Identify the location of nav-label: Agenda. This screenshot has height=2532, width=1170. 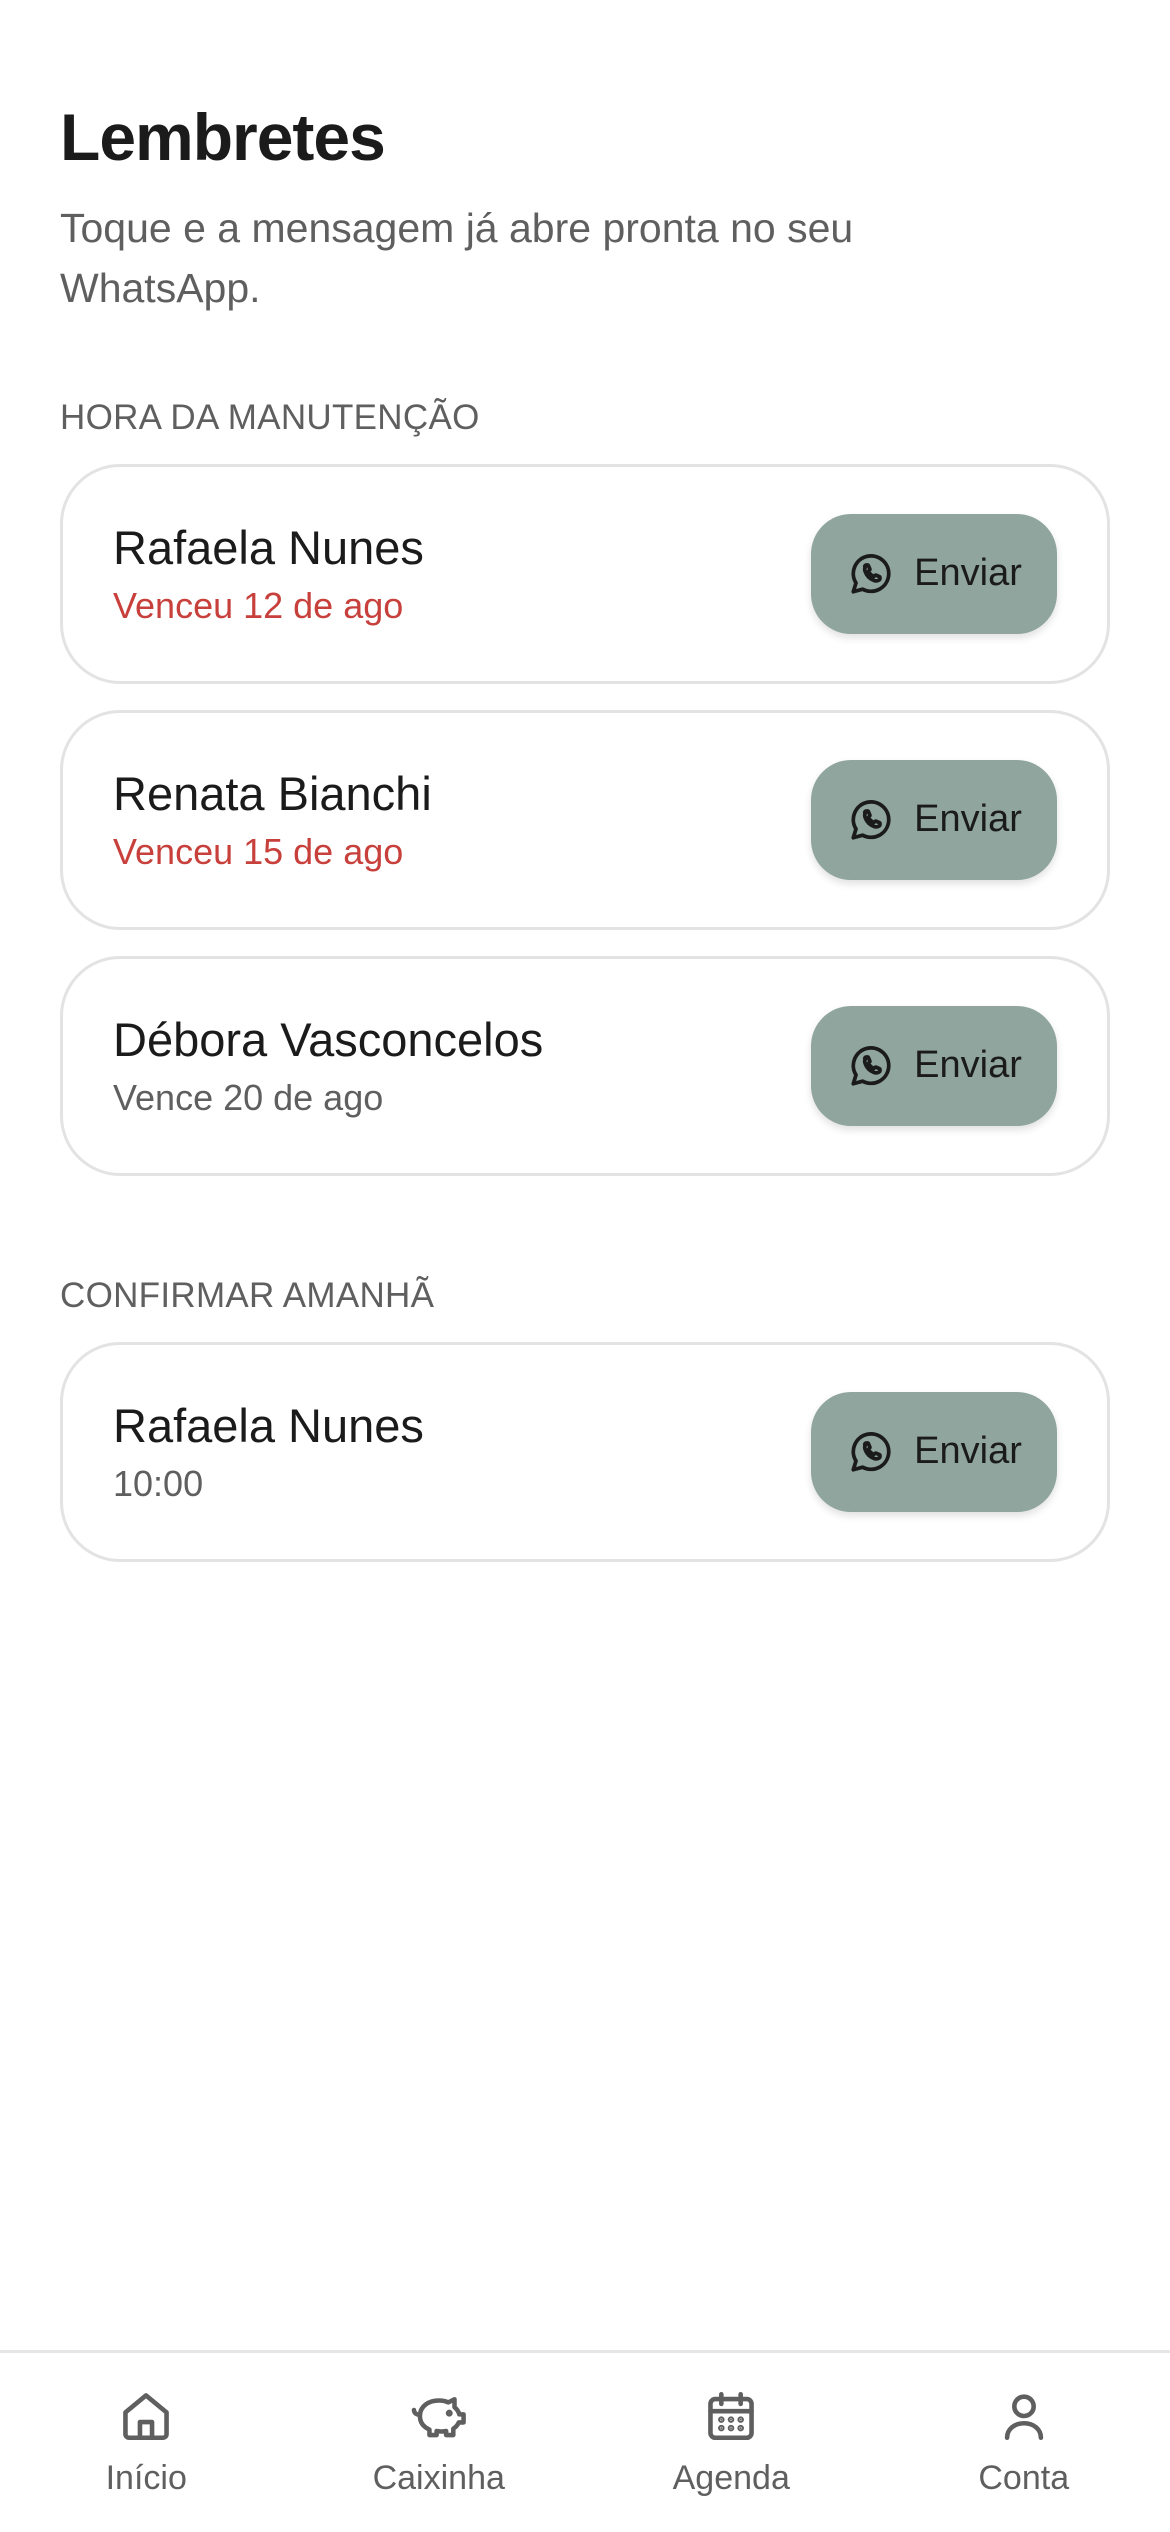
(731, 2478).